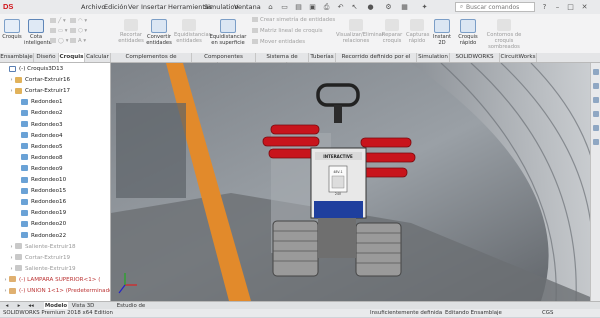 Image resolution: width=600 pixels, height=318 pixels. Describe the element at coordinates (495, 7) in the screenshot. I see `search-input: Buscar comandos` at that location.